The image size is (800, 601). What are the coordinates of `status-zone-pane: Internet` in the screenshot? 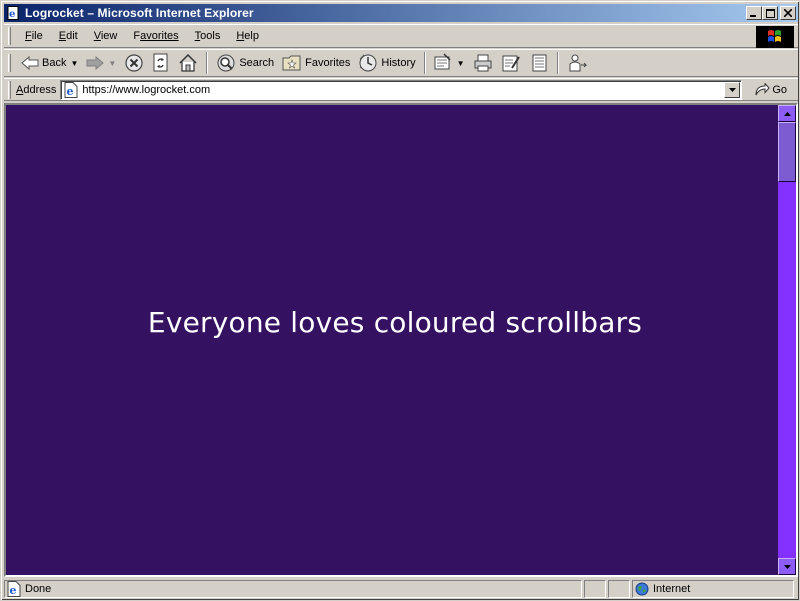 It's located at (713, 589).